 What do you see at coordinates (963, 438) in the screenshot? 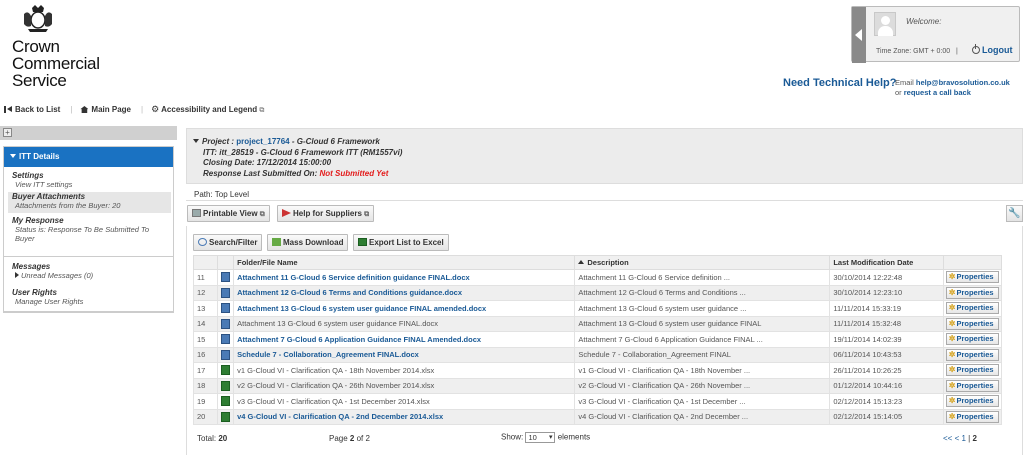
I see `pager-page-1: 1` at bounding box center [963, 438].